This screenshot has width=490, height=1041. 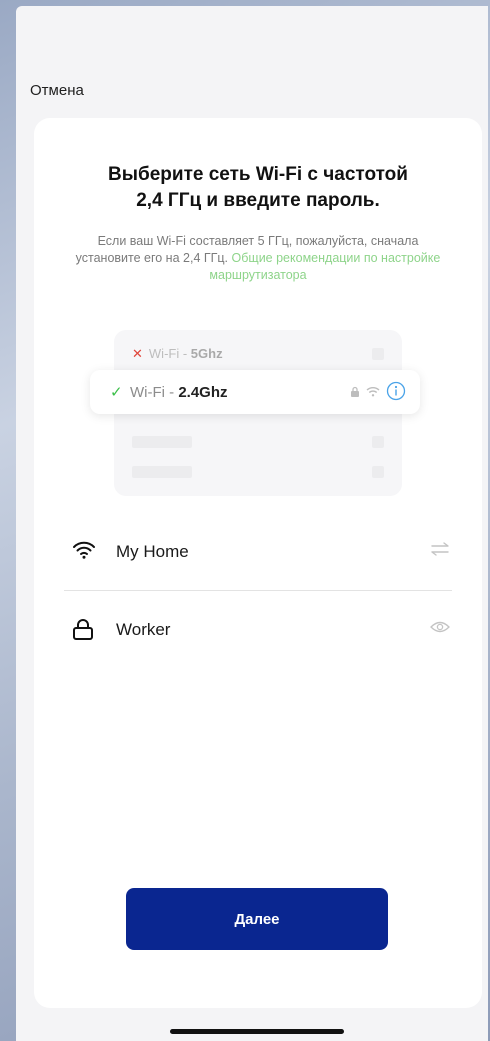 What do you see at coordinates (258, 200) in the screenshot?
I see `title-line-2: 2,4 ГГц и введите пароль.` at bounding box center [258, 200].